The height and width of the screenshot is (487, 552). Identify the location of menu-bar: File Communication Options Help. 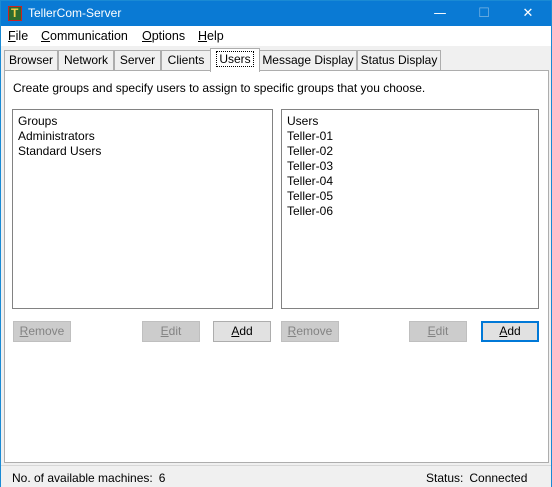
(276, 36).